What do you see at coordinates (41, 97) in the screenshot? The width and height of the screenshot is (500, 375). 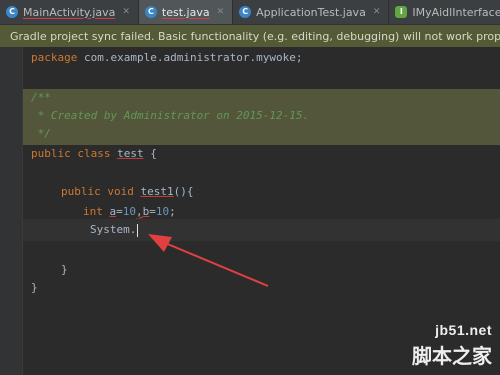 I see `doc-comment: /**` at bounding box center [41, 97].